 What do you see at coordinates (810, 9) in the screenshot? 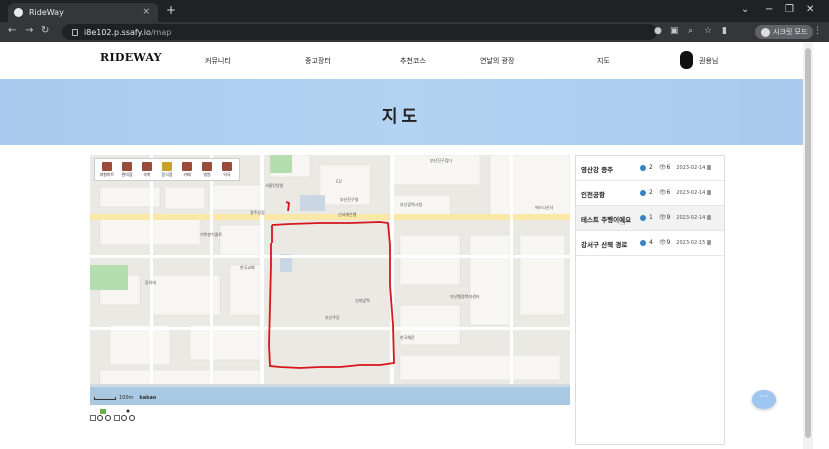
I see `close-window-button: ✕` at bounding box center [810, 9].